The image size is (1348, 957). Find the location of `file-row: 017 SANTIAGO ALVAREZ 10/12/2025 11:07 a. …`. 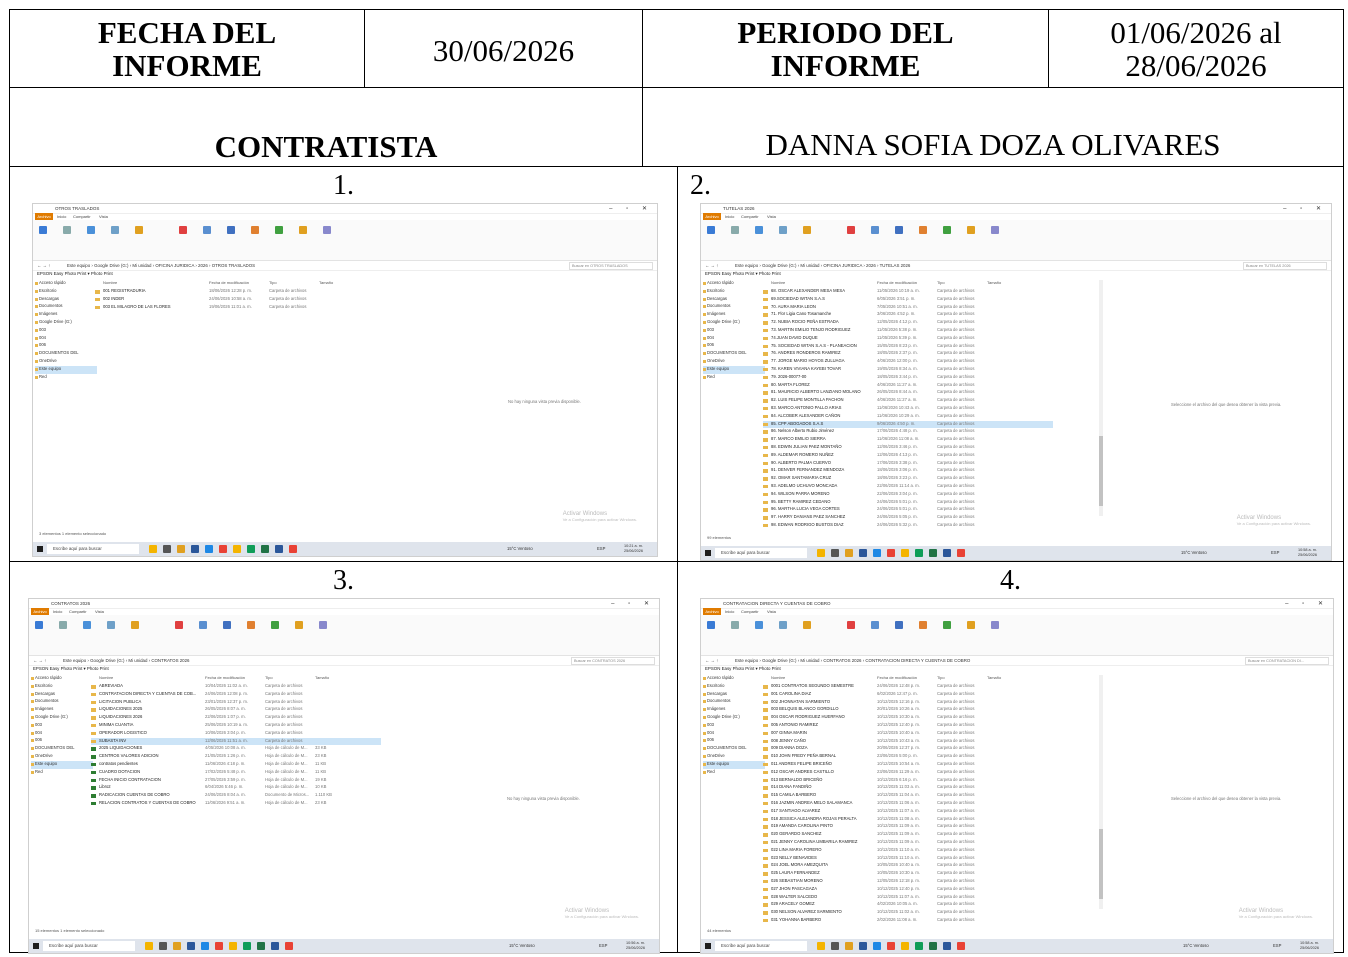

file-row: 017 SANTIAGO ALVAREZ 10/12/2025 11:07 a. … is located at coordinates (908, 812).